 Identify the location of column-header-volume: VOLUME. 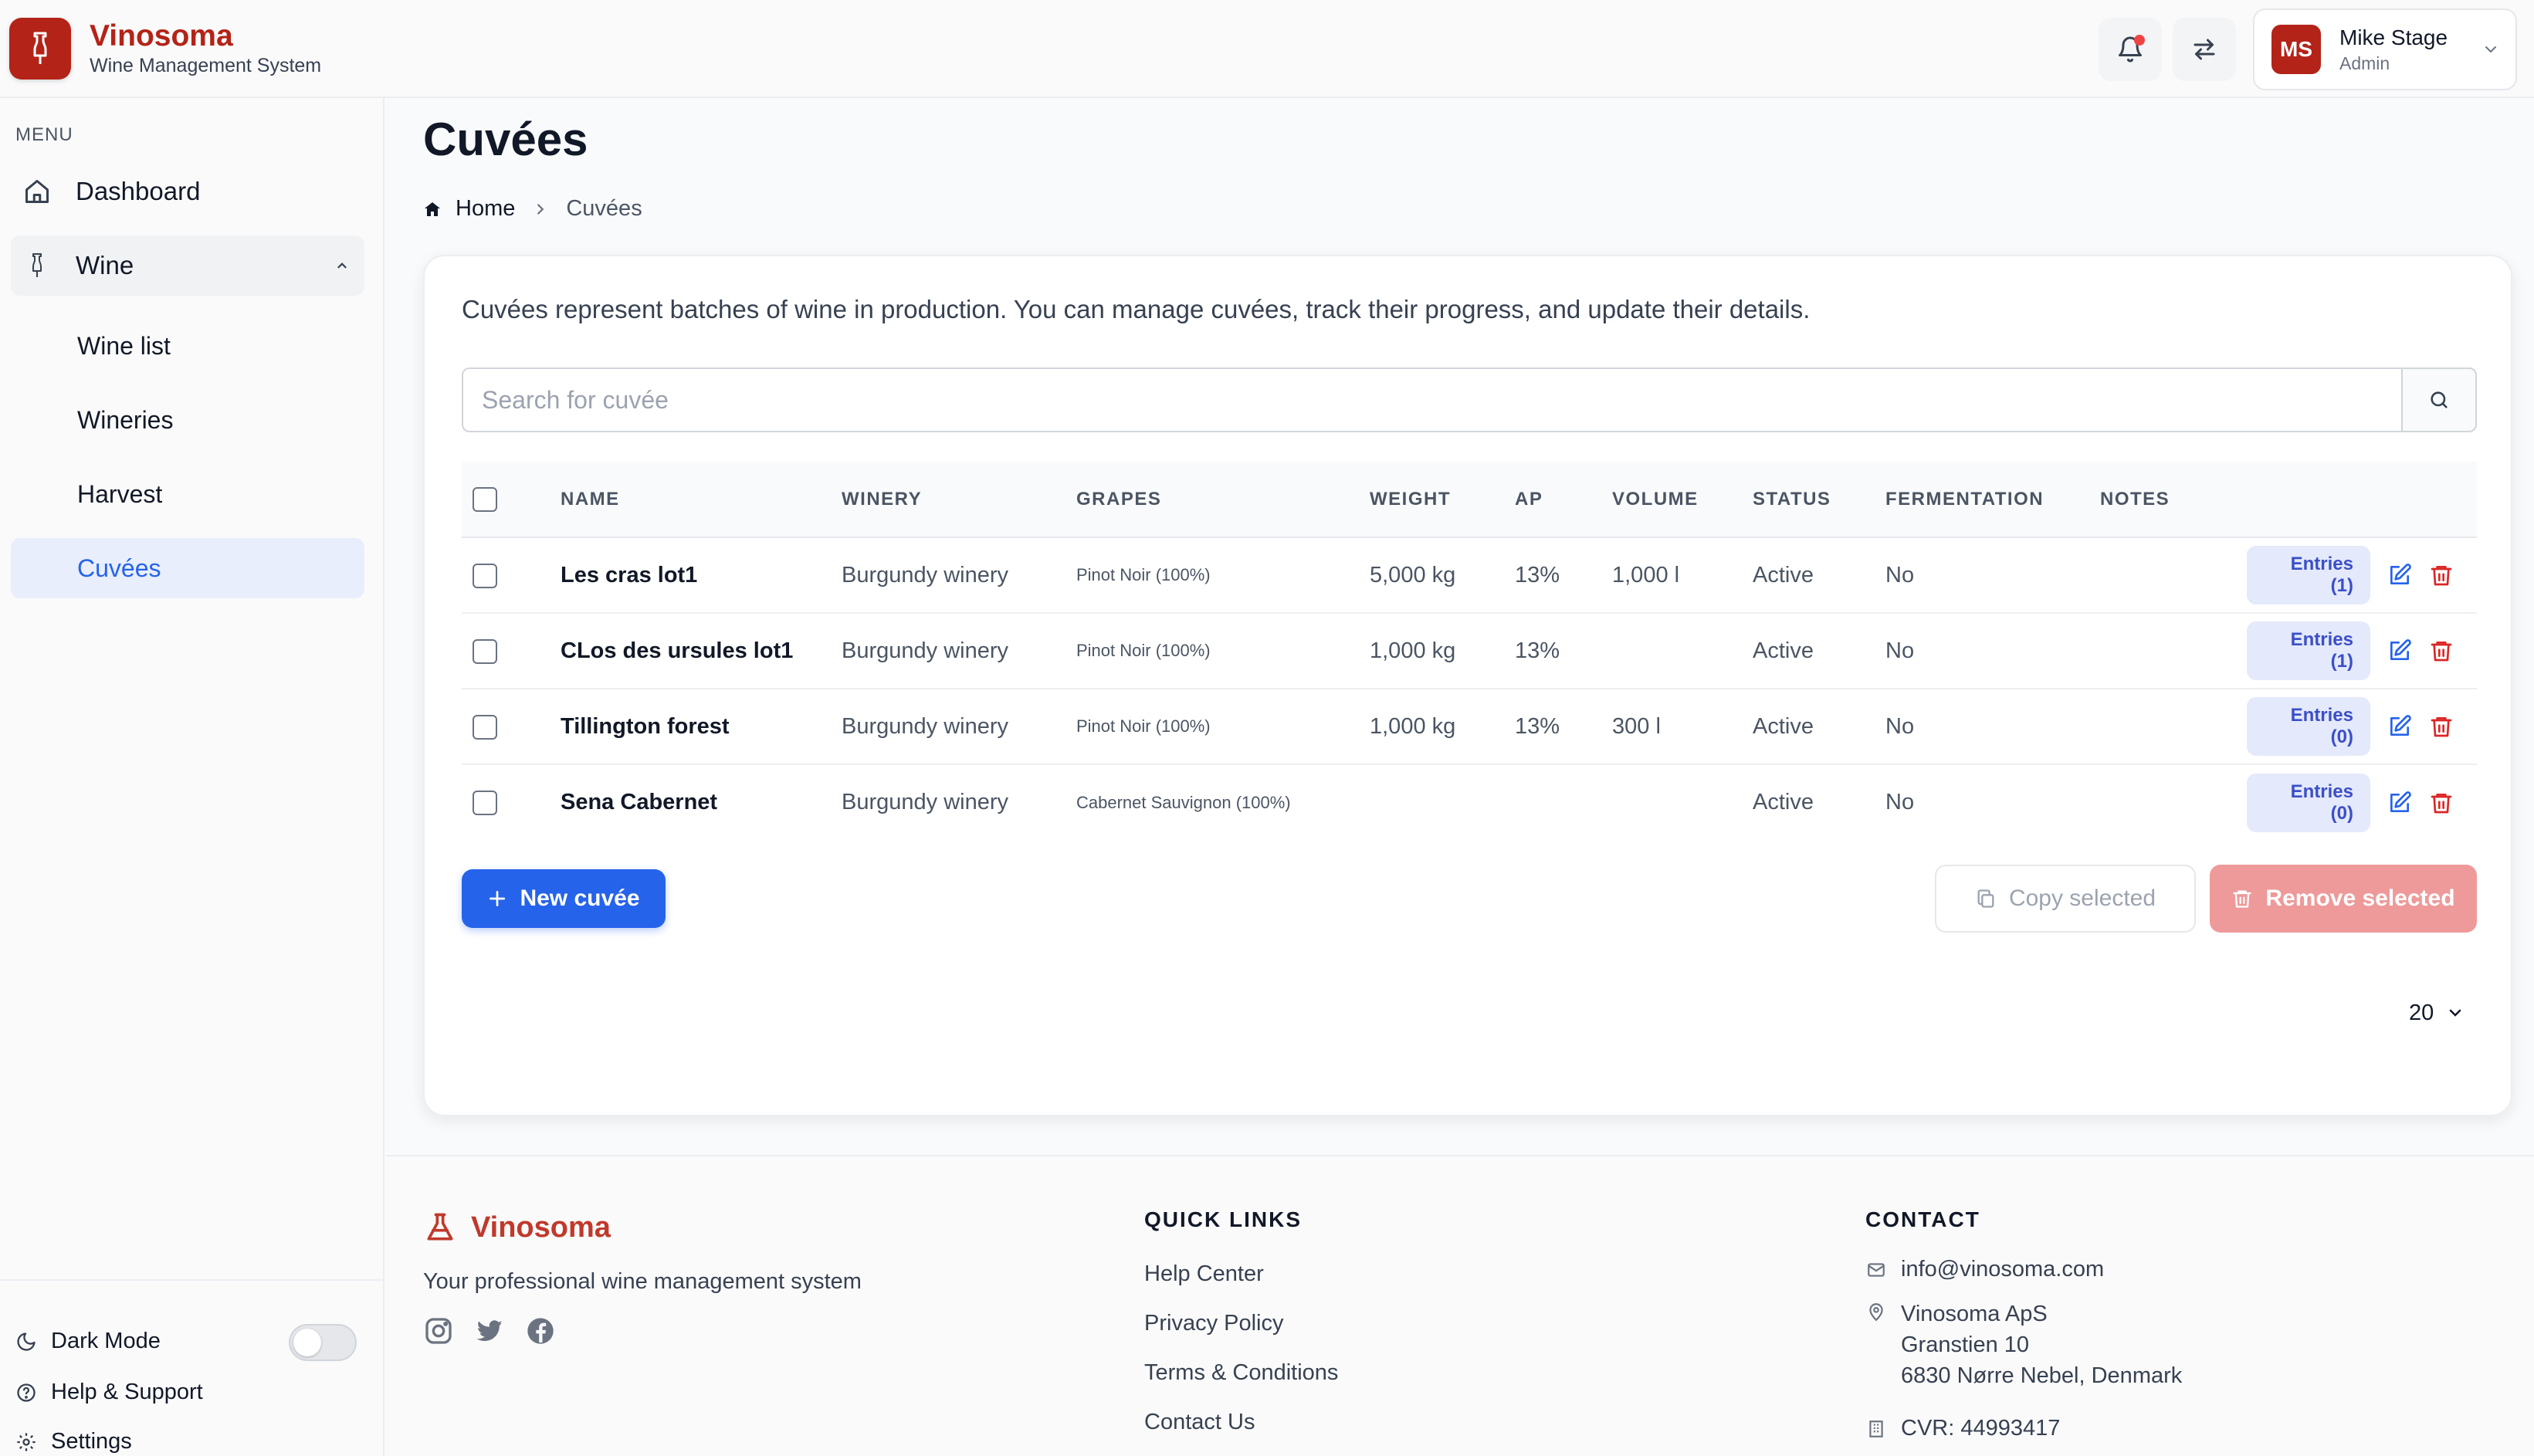
(1682, 500).